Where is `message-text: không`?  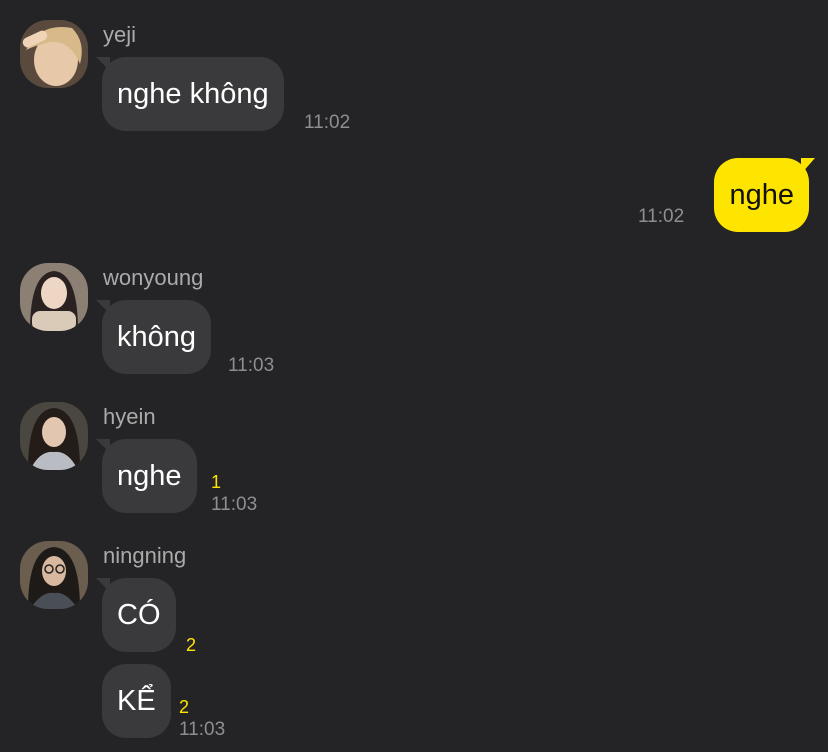 message-text: không is located at coordinates (157, 337).